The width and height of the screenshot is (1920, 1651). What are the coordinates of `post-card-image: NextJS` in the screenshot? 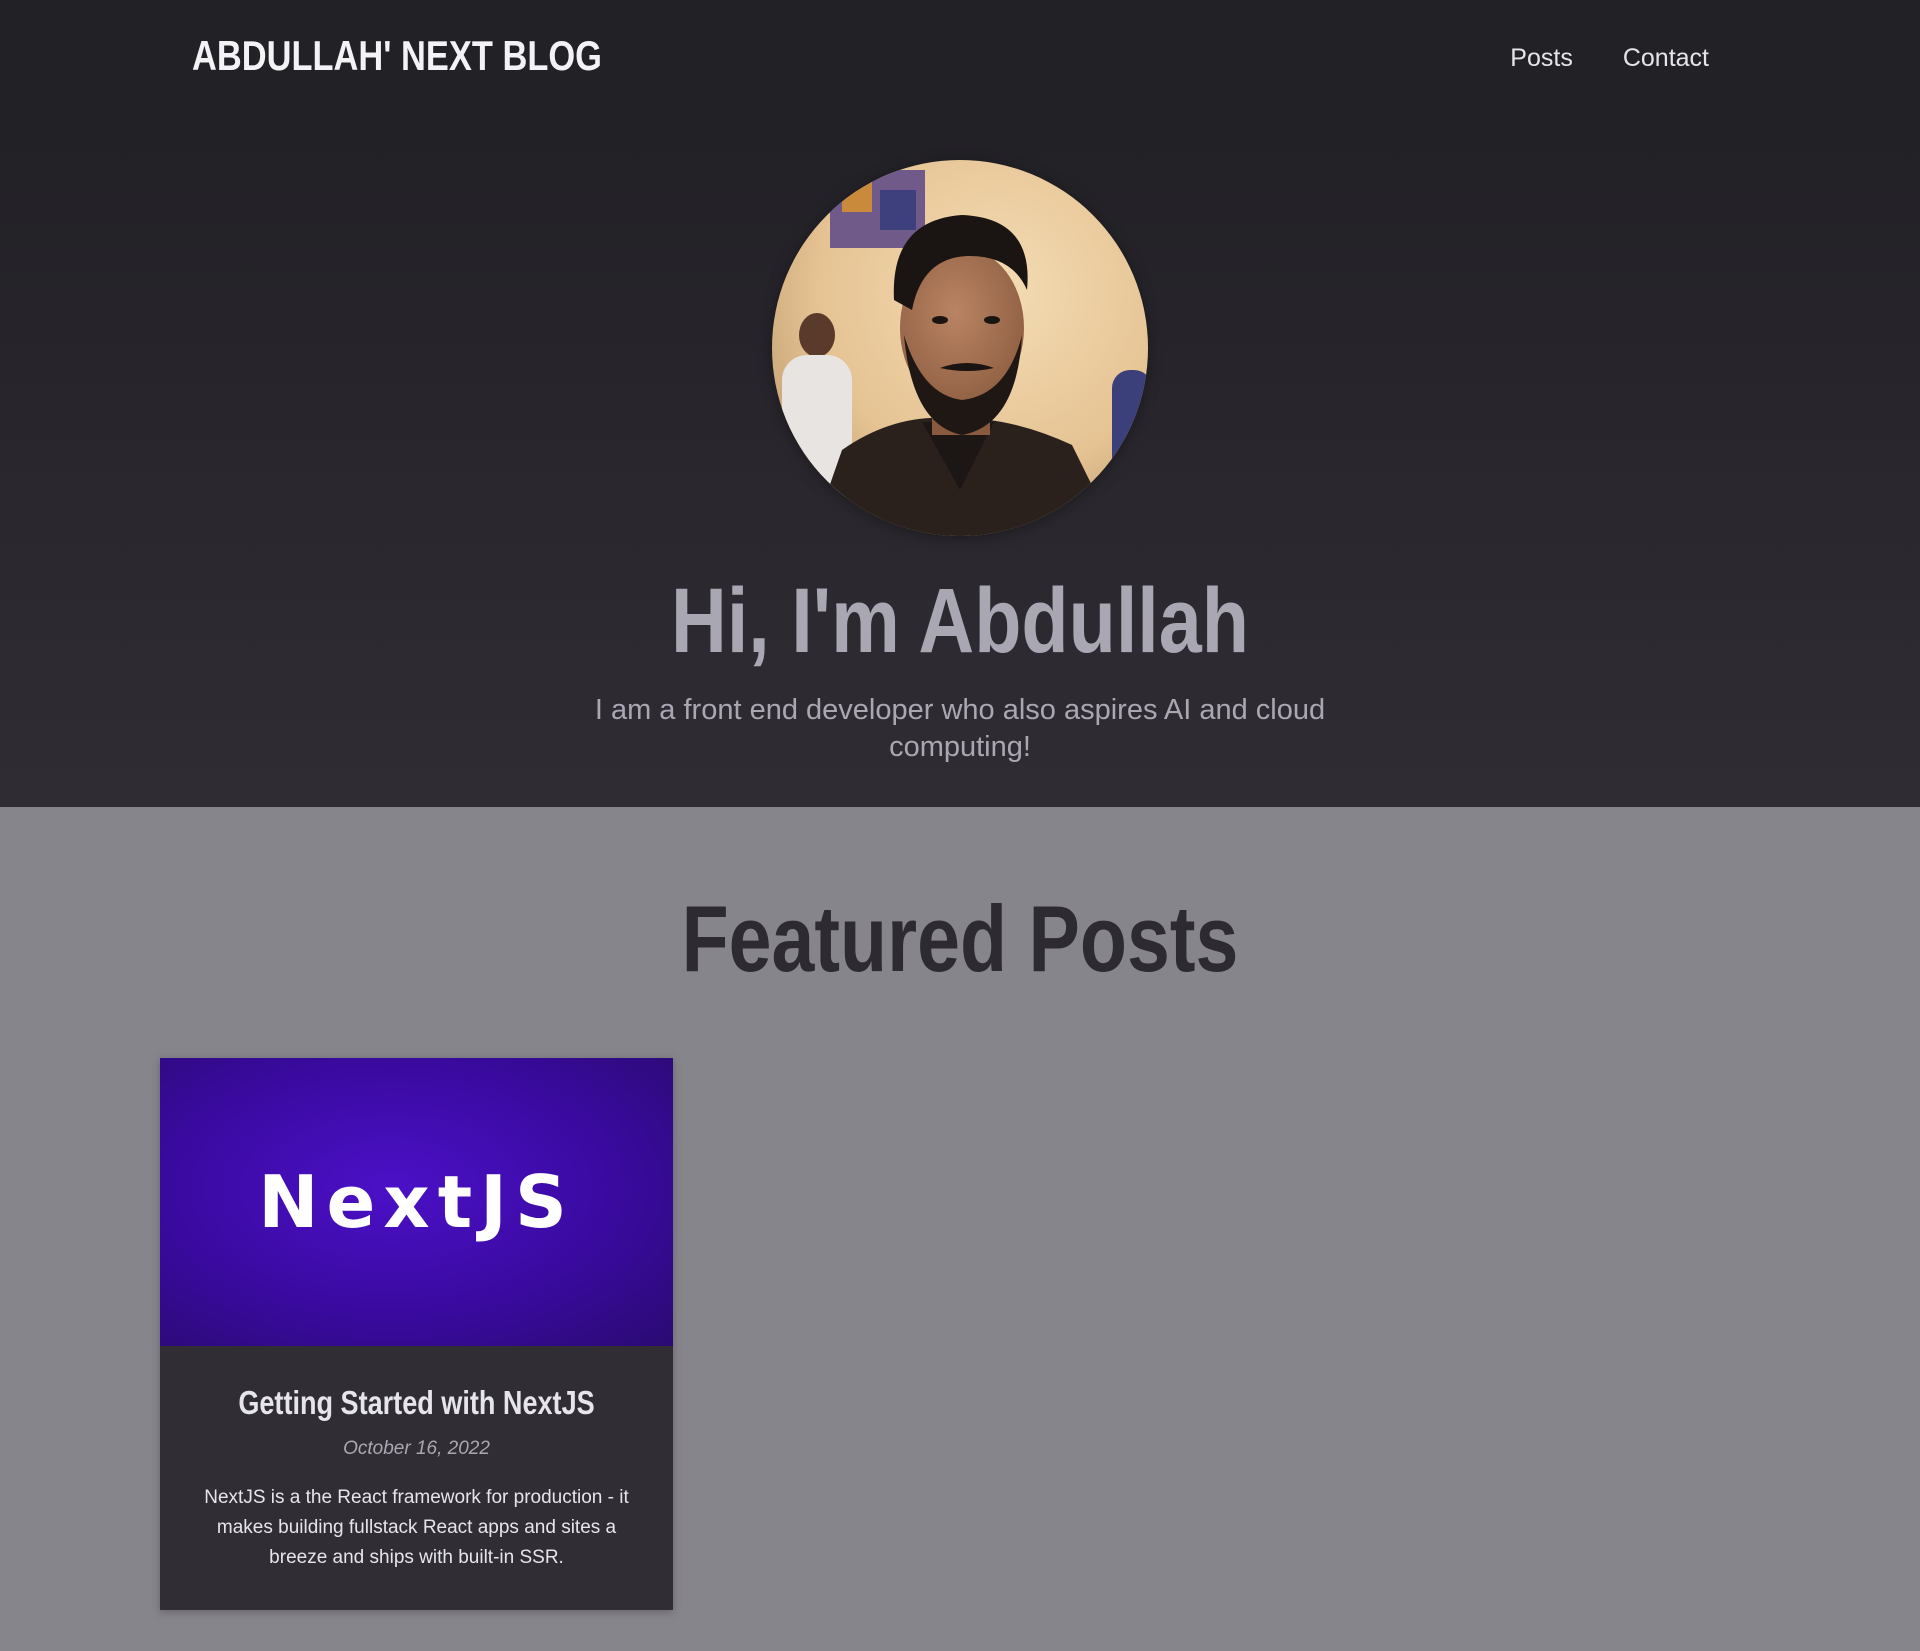 It's located at (416, 1202).